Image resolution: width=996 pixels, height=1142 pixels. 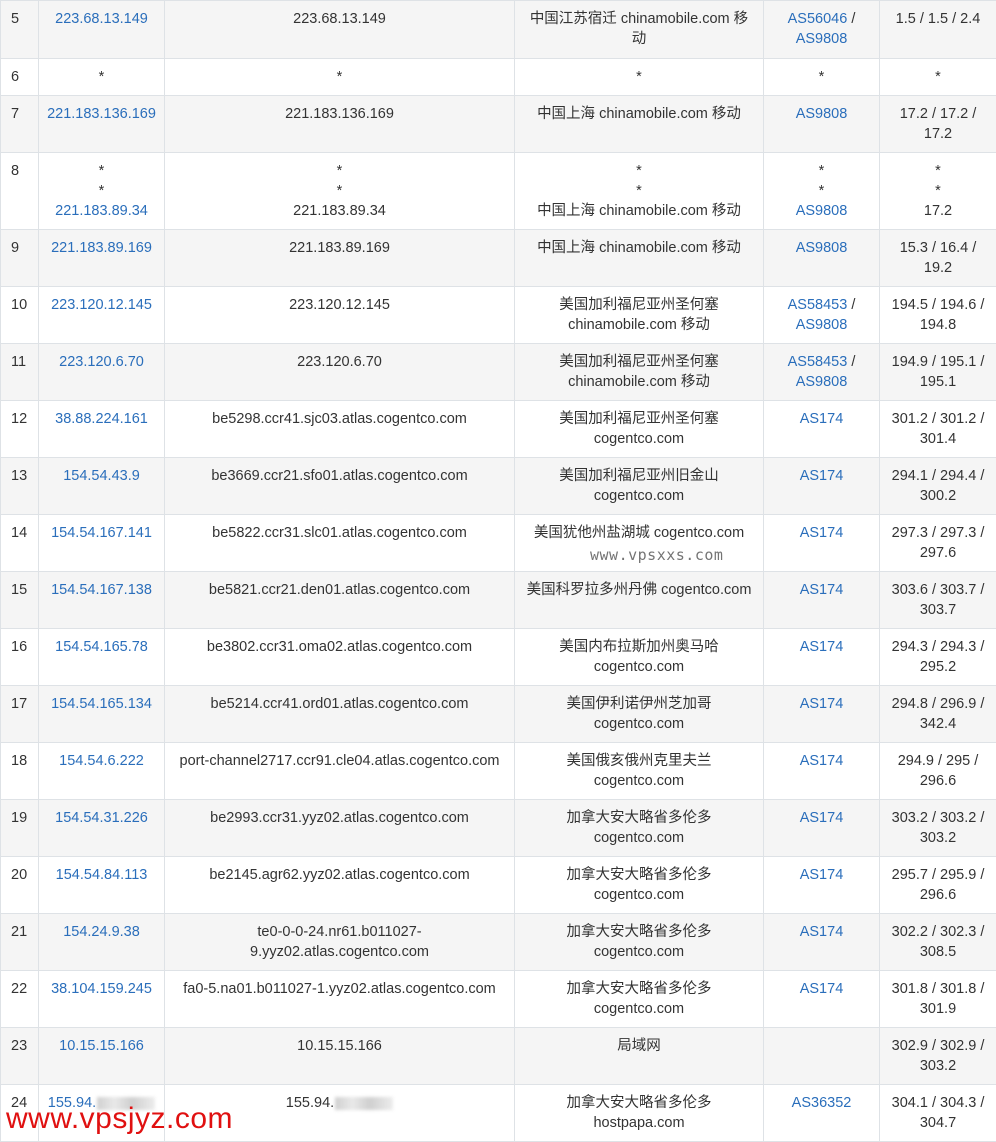 I want to click on asn-link: AS36352, so click(x=822, y=1103).